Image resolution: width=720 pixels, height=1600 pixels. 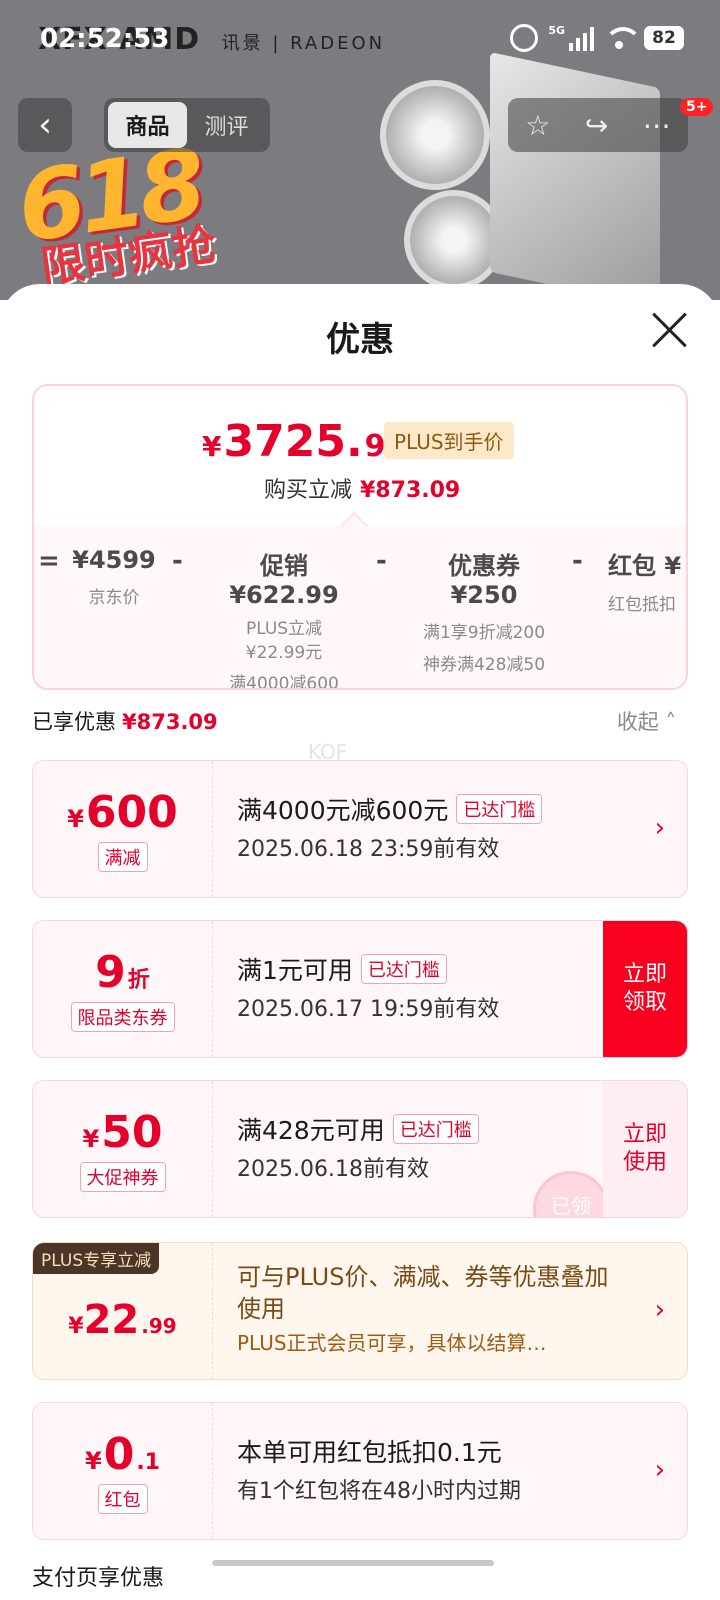 What do you see at coordinates (484, 580) in the screenshot?
I see `breakdown-value: 优惠券 ¥250` at bounding box center [484, 580].